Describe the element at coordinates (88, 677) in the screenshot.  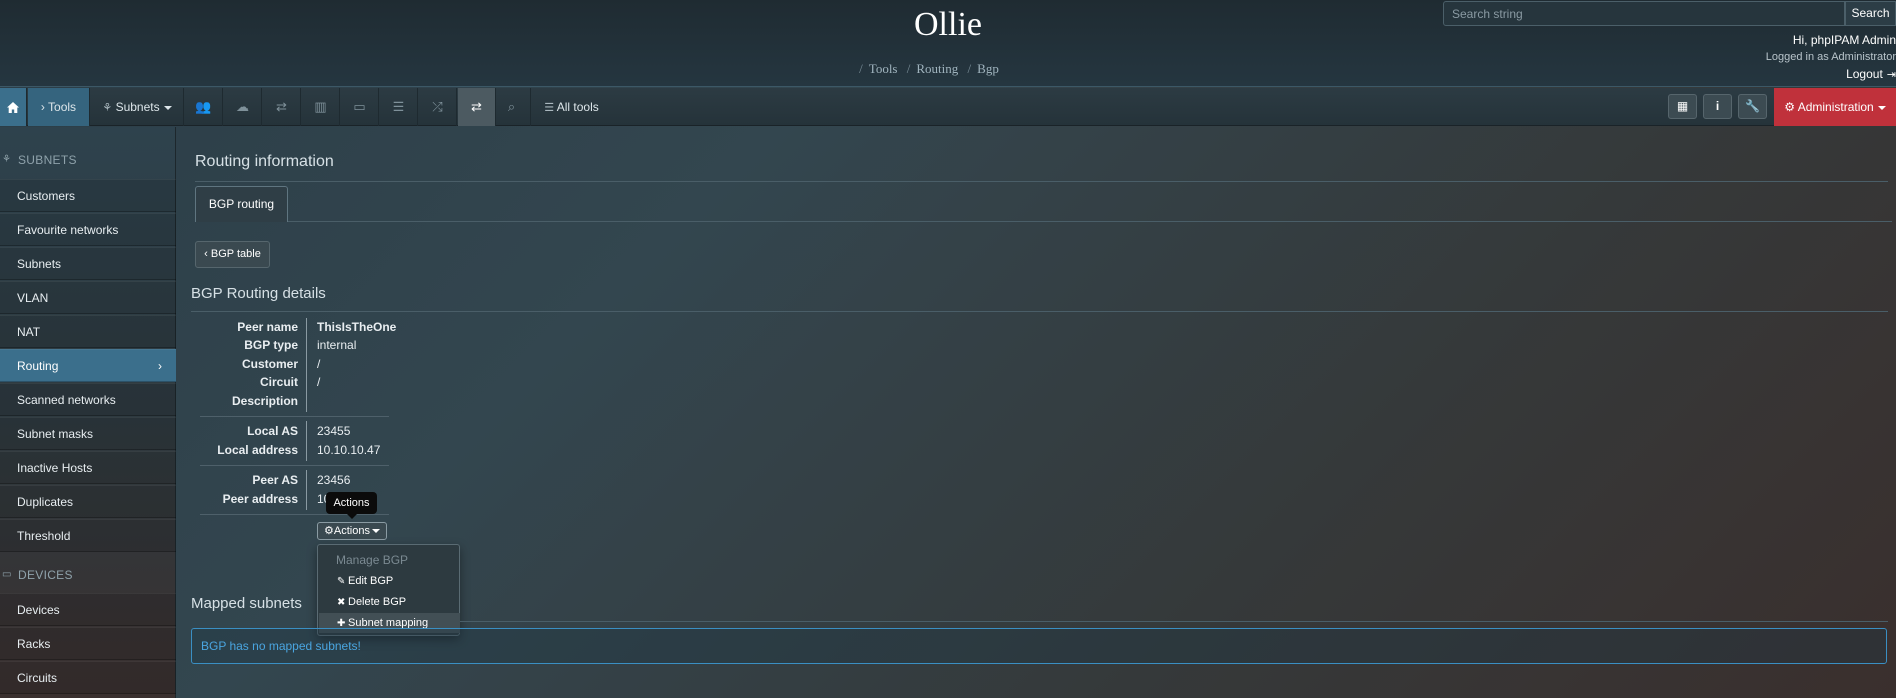
I see `sidebar-item-circuits: Circuits` at that location.